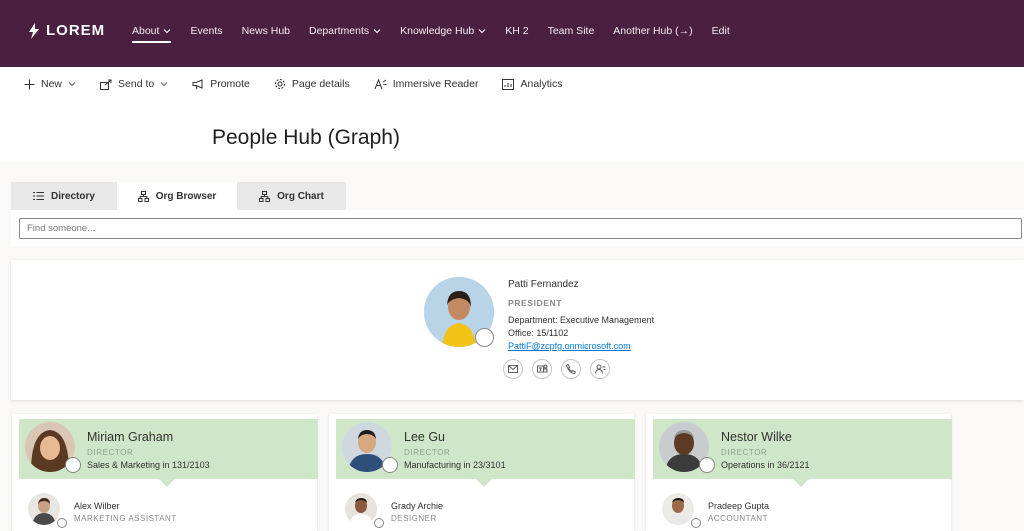  What do you see at coordinates (380, 83) in the screenshot?
I see `immersive-reader-icon` at bounding box center [380, 83].